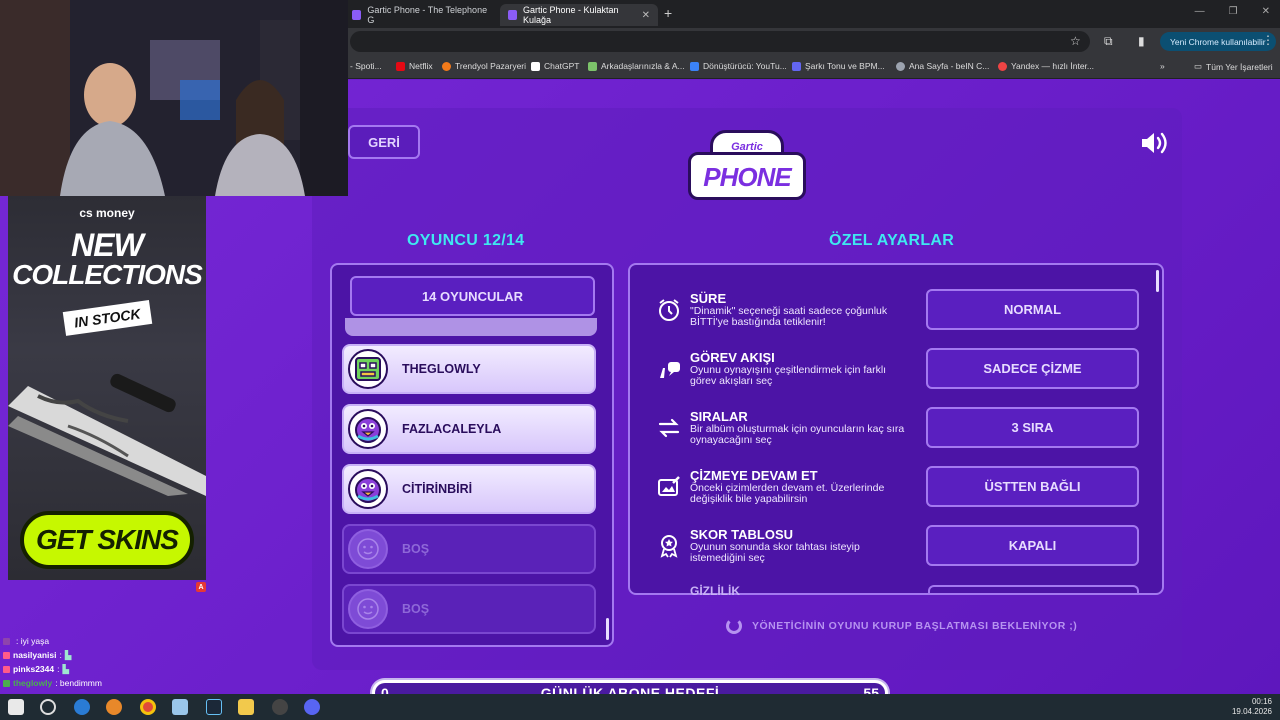  Describe the element at coordinates (892, 240) in the screenshot. I see `settings-title: ÖZEL AYARLAR` at that location.